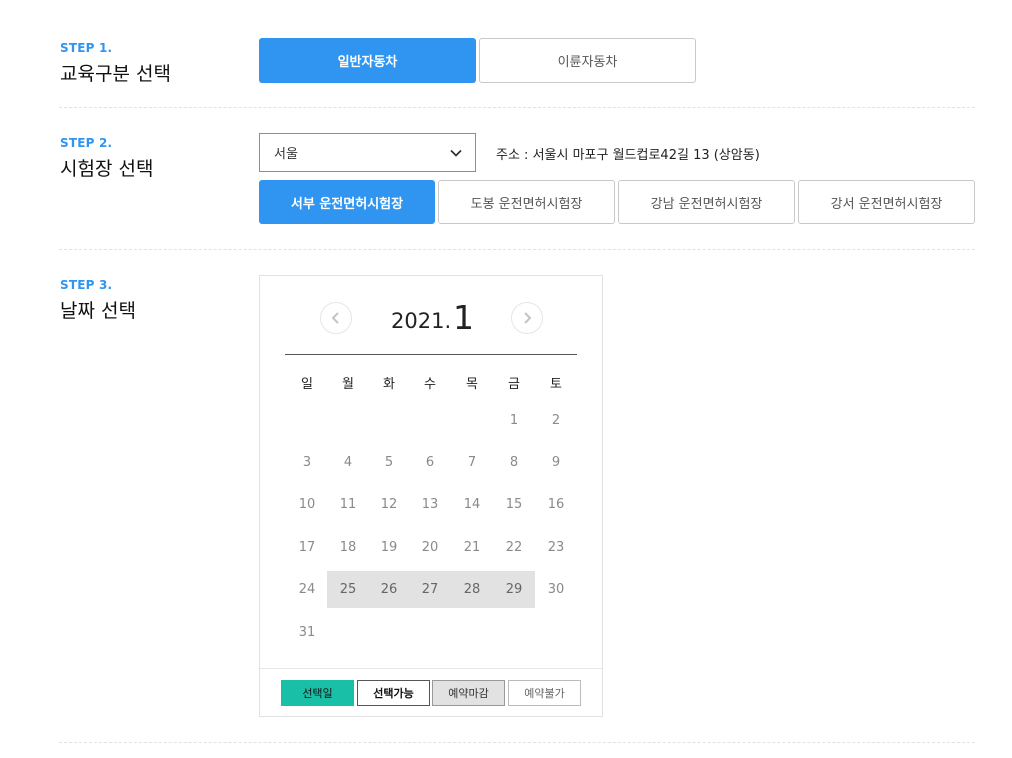 The height and width of the screenshot is (758, 1012). What do you see at coordinates (347, 202) in the screenshot?
I see `center-seobu-button: 서부 운전면허시험장` at bounding box center [347, 202].